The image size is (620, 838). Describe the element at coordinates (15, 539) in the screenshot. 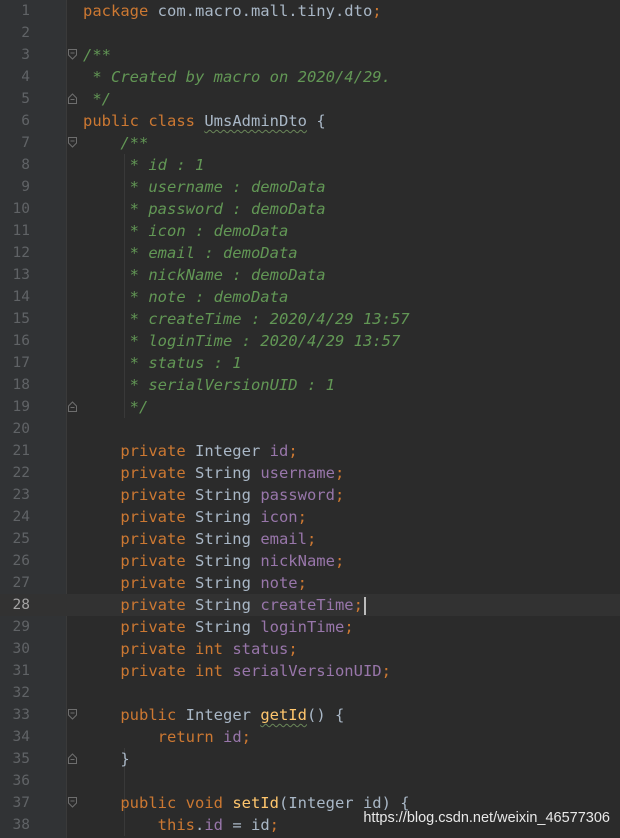

I see `line-number: 25` at that location.